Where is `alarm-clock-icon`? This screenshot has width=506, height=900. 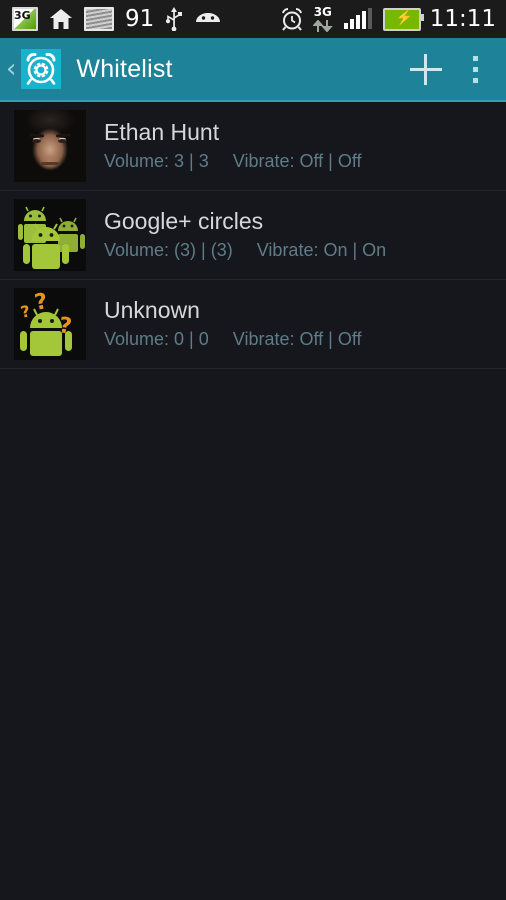 alarm-clock-icon is located at coordinates (291, 19).